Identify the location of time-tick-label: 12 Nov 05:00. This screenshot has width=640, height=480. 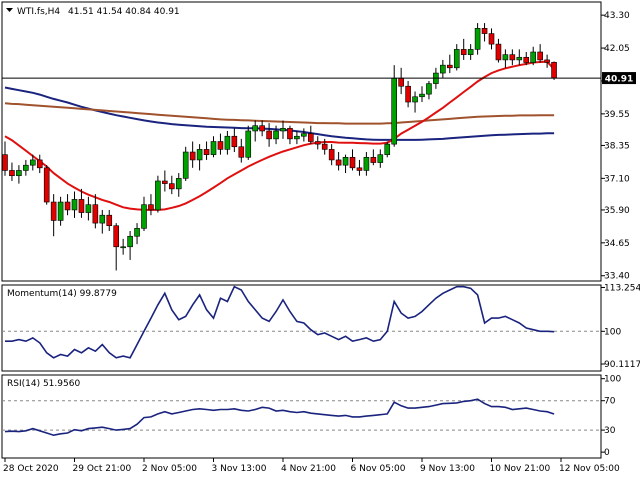
(589, 469).